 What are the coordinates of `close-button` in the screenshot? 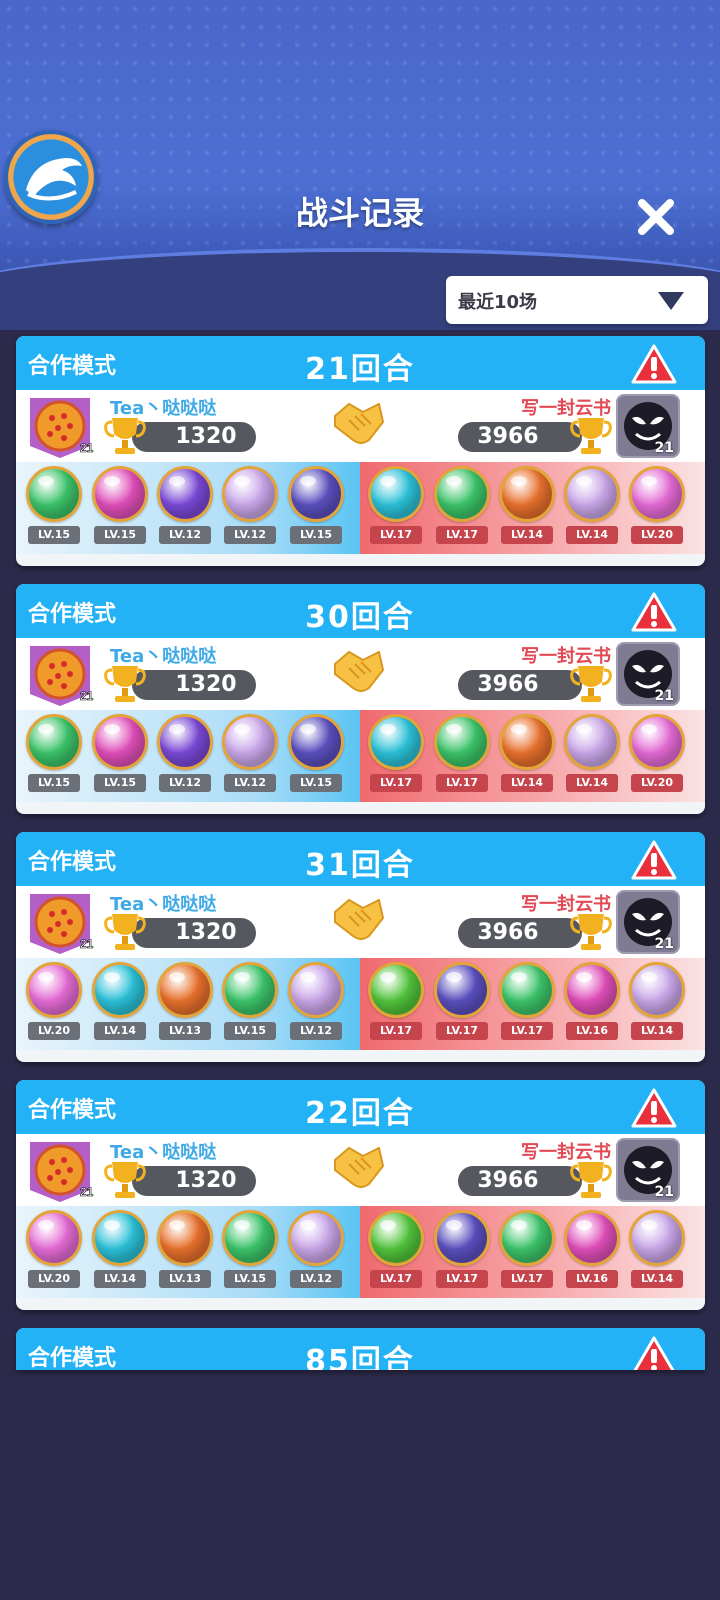 It's located at (656, 217).